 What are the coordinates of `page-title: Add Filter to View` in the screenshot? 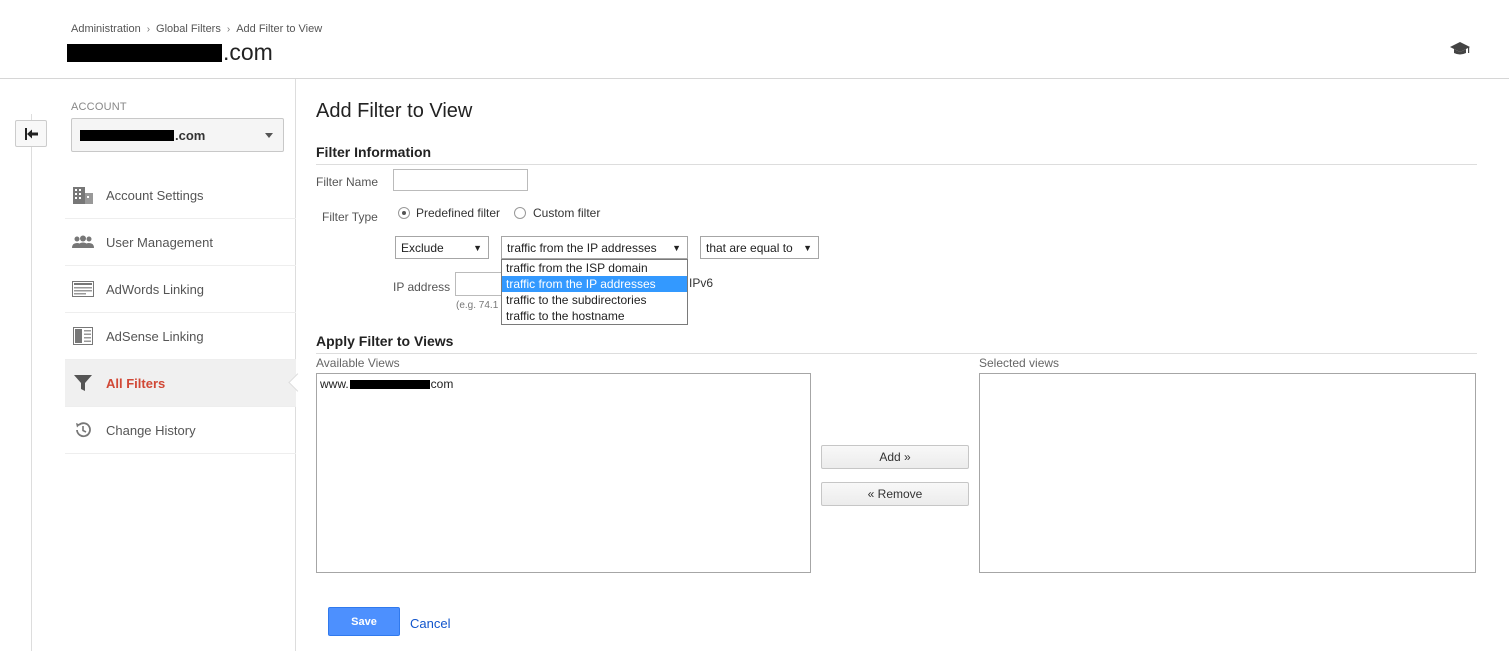 It's located at (394, 111).